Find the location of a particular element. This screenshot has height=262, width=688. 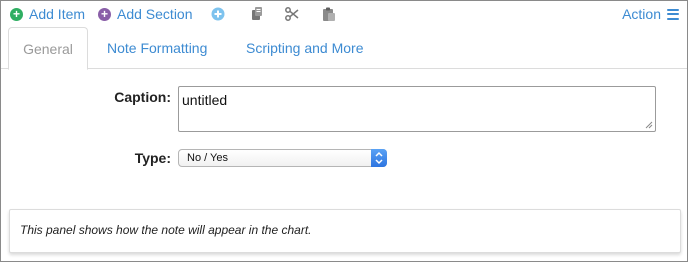

action-label: Action is located at coordinates (641, 14).